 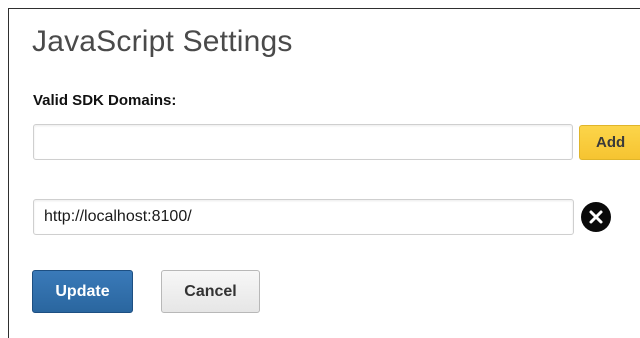 What do you see at coordinates (303, 142) in the screenshot?
I see `new-domain-input` at bounding box center [303, 142].